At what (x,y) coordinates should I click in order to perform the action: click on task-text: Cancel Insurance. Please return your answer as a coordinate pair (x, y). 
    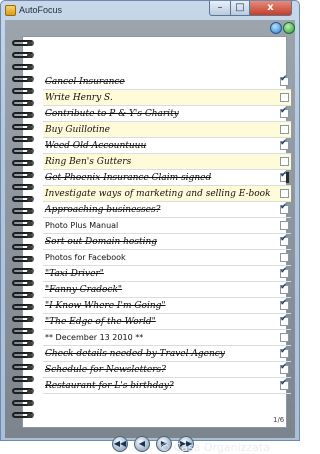
    Looking at the image, I should click on (85, 82).